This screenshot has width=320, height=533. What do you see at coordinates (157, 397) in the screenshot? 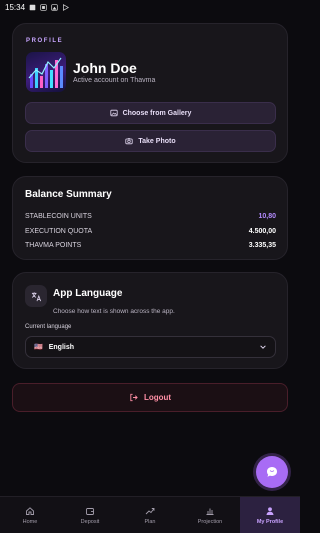
I see `logout-label: Logout` at bounding box center [157, 397].